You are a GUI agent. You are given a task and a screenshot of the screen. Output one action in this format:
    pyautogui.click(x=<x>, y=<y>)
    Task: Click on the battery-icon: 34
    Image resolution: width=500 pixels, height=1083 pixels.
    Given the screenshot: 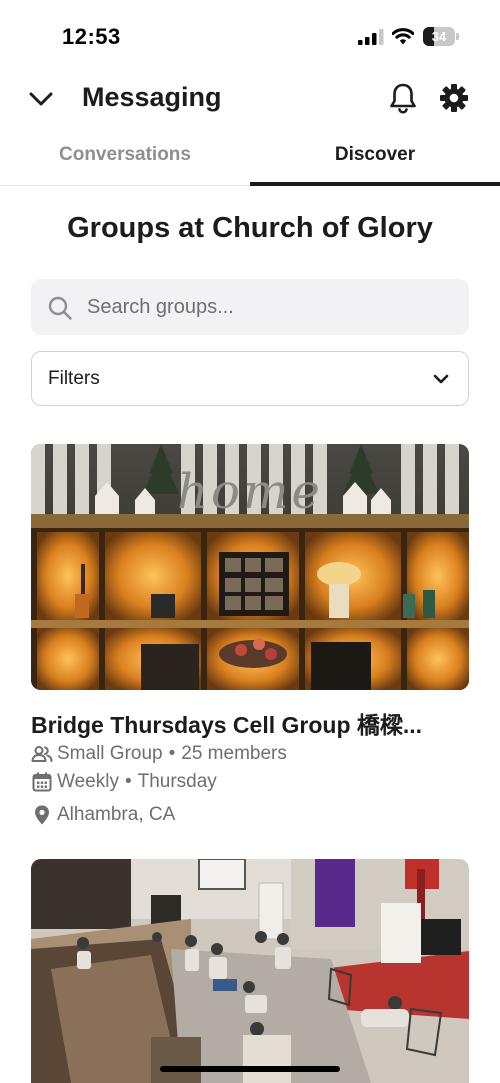 What is the action you would take?
    pyautogui.click(x=441, y=36)
    